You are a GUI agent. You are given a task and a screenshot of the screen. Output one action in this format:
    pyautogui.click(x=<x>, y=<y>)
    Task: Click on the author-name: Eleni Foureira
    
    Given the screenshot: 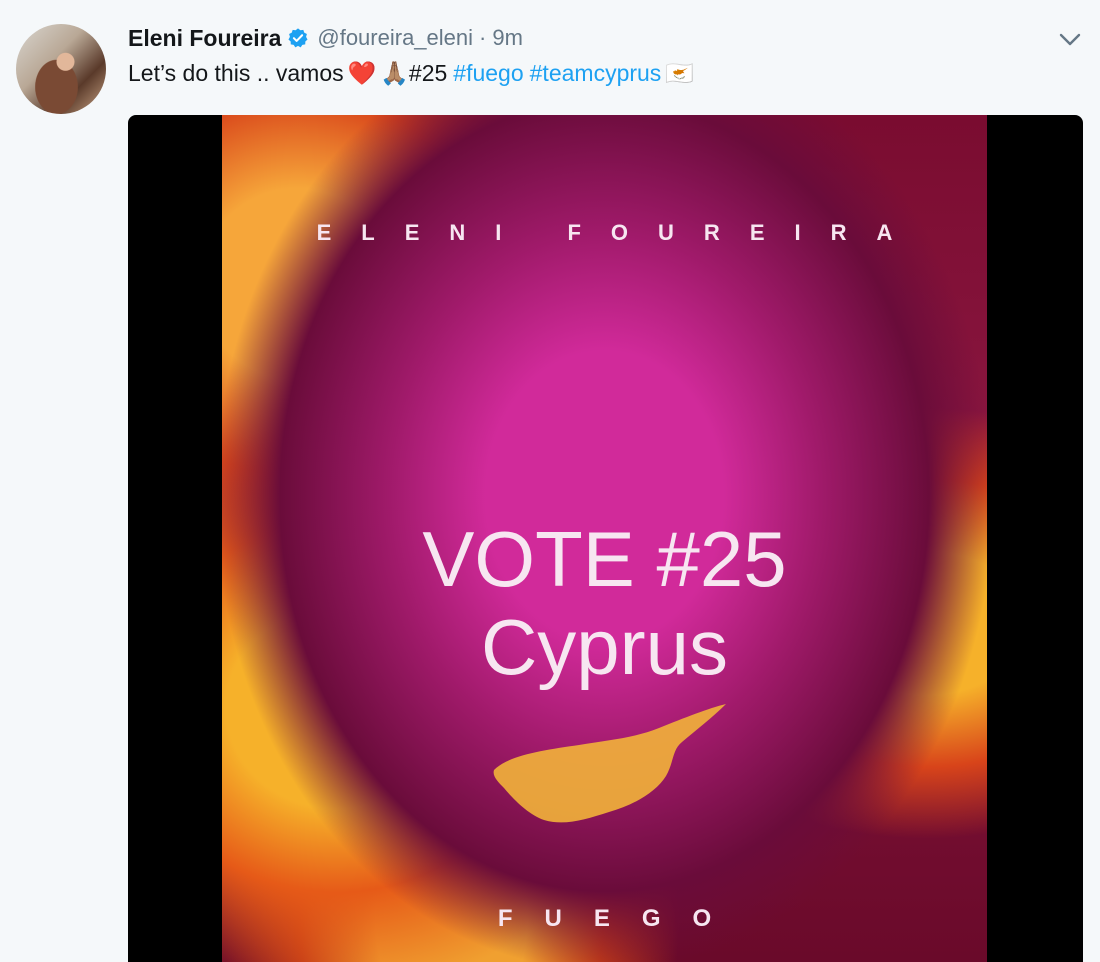 What is the action you would take?
    pyautogui.click(x=204, y=38)
    